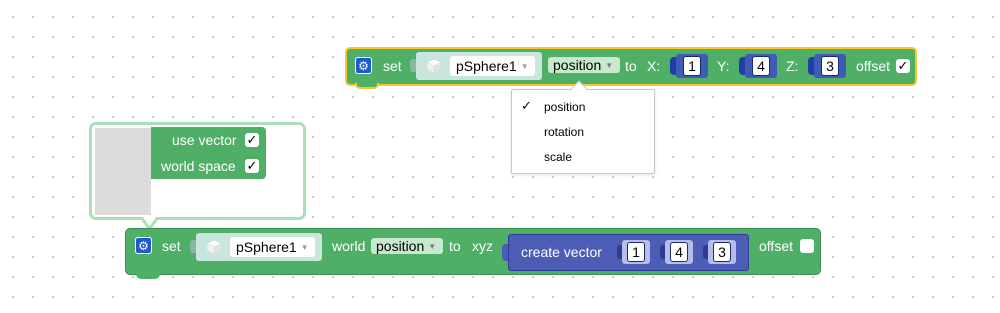  What do you see at coordinates (252, 166) in the screenshot?
I see `world-space-checkbox: ✓` at bounding box center [252, 166].